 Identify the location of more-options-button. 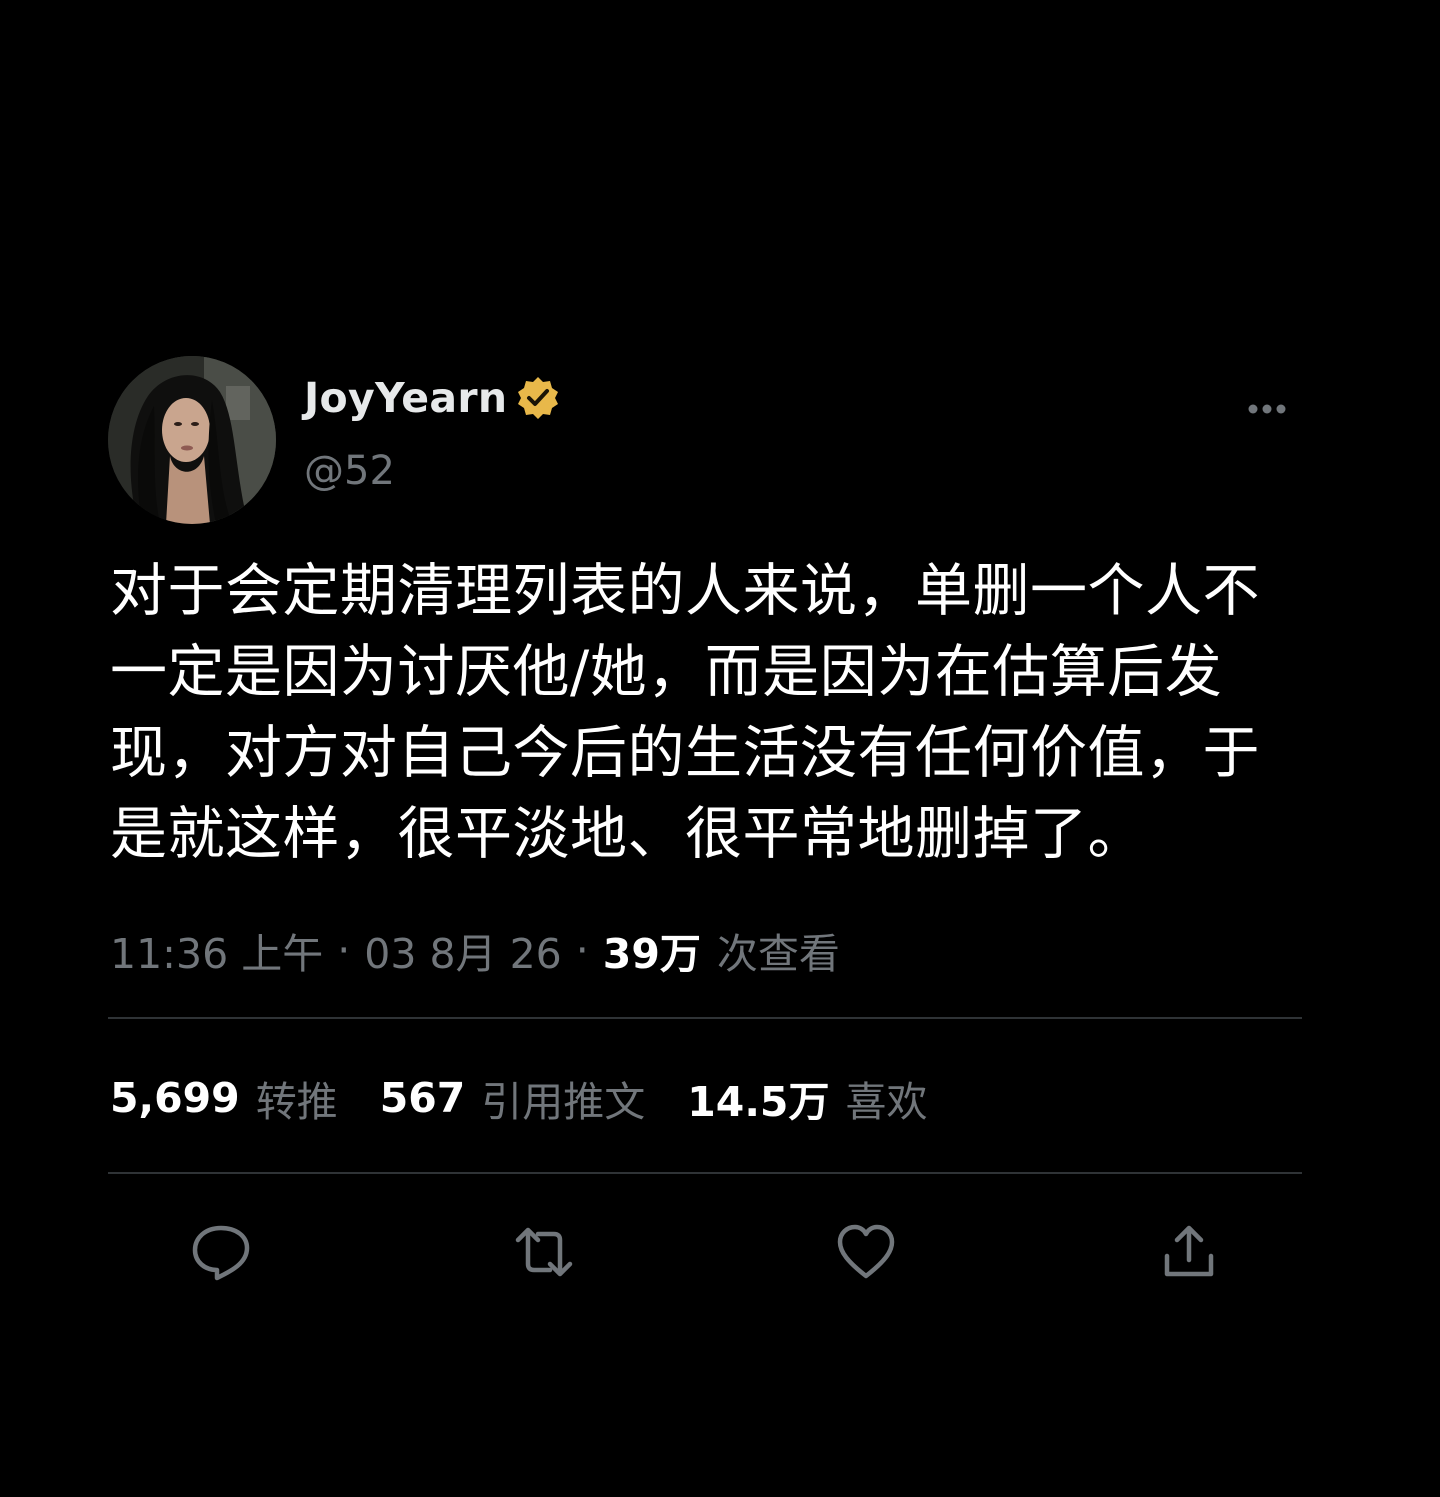
(1267, 409).